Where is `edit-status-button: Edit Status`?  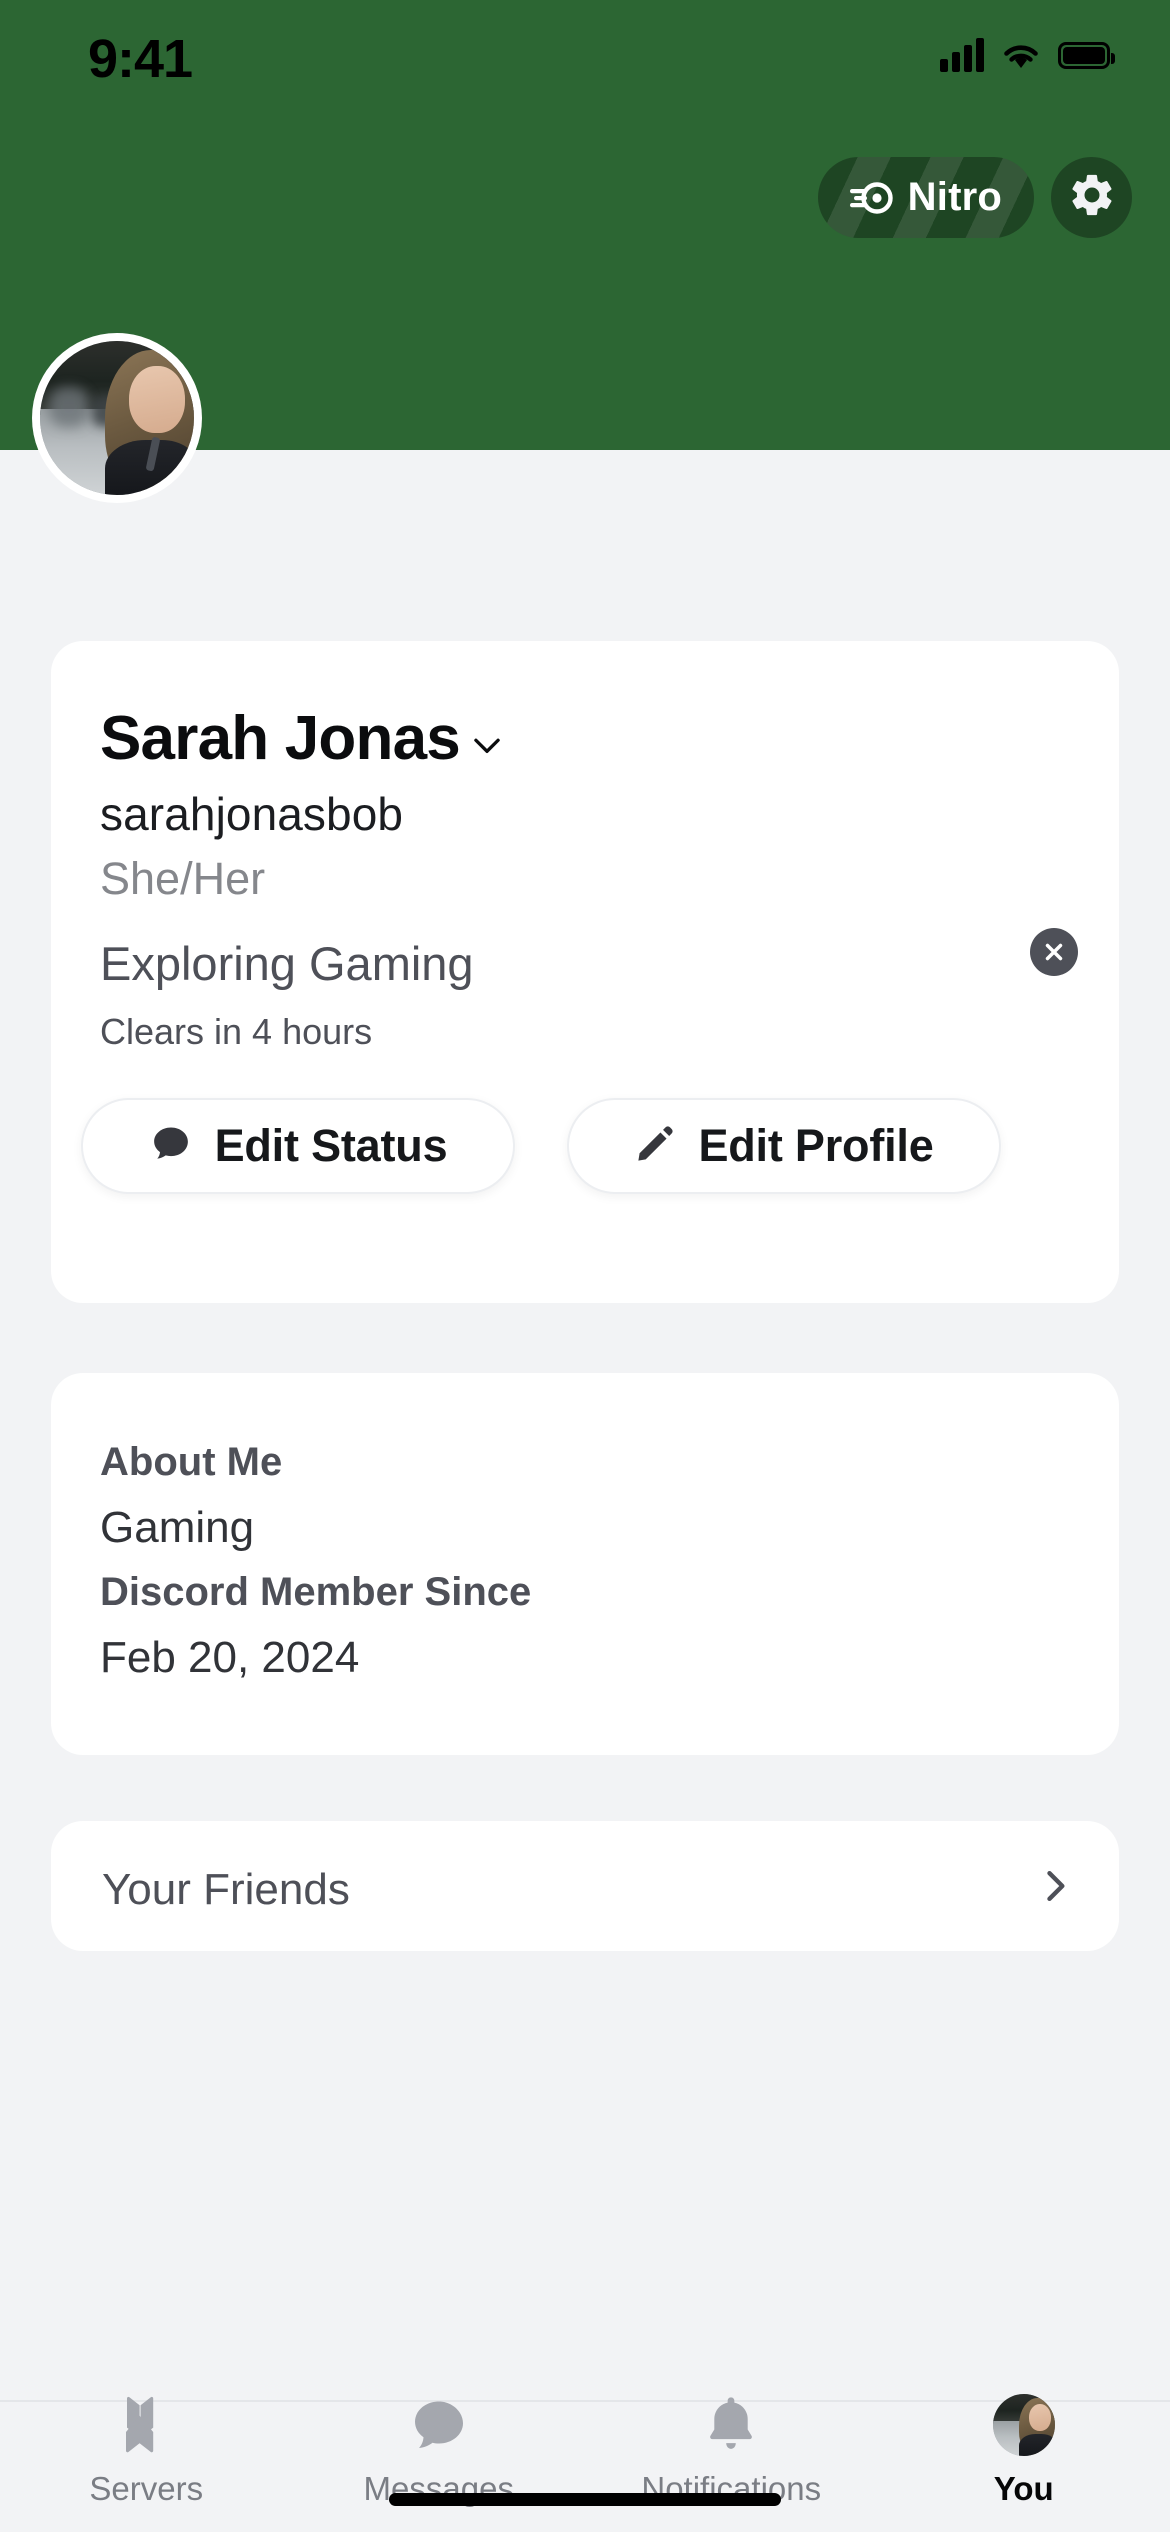 edit-status-button: Edit Status is located at coordinates (298, 1146).